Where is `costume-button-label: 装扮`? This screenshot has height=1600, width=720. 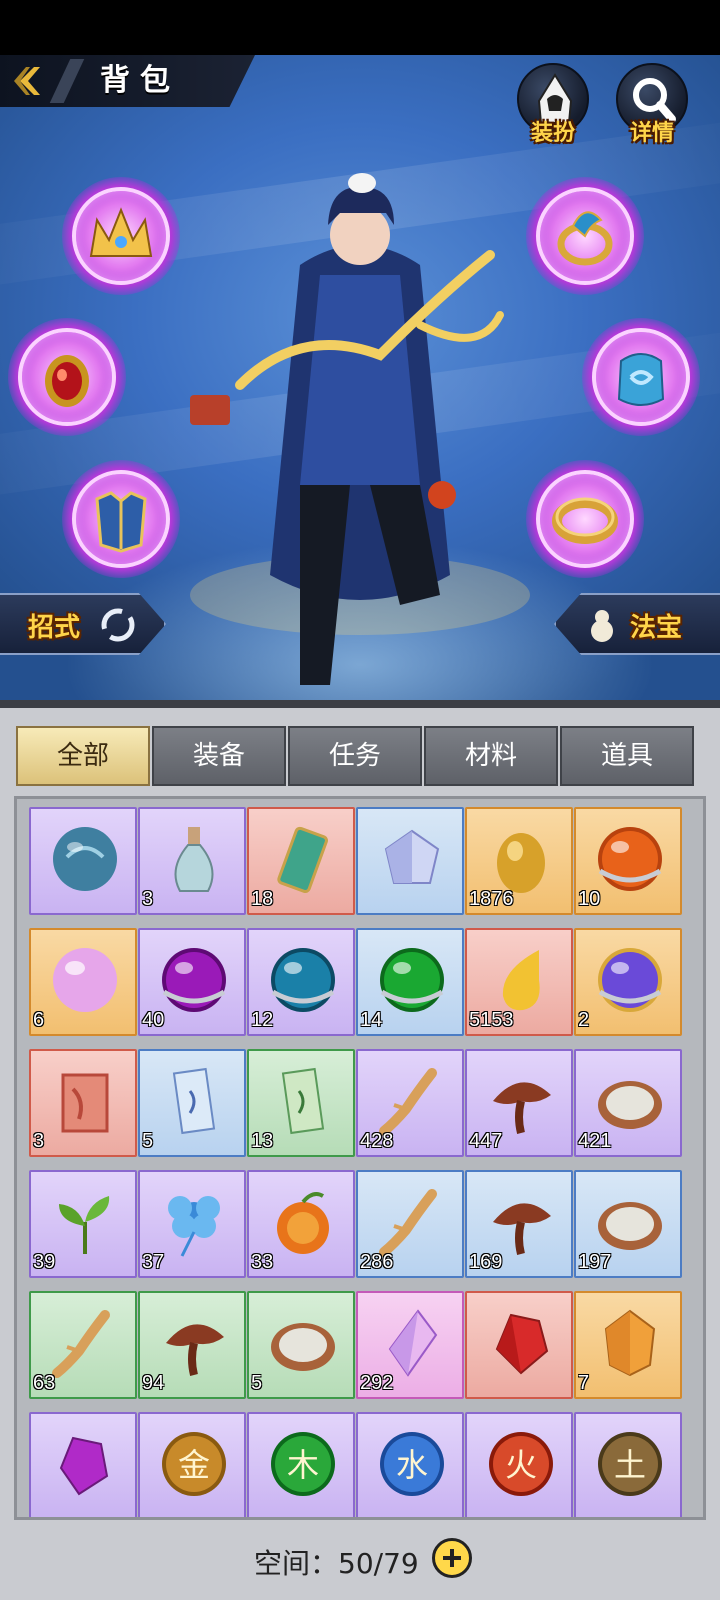 costume-button-label: 装扮 is located at coordinates (552, 133).